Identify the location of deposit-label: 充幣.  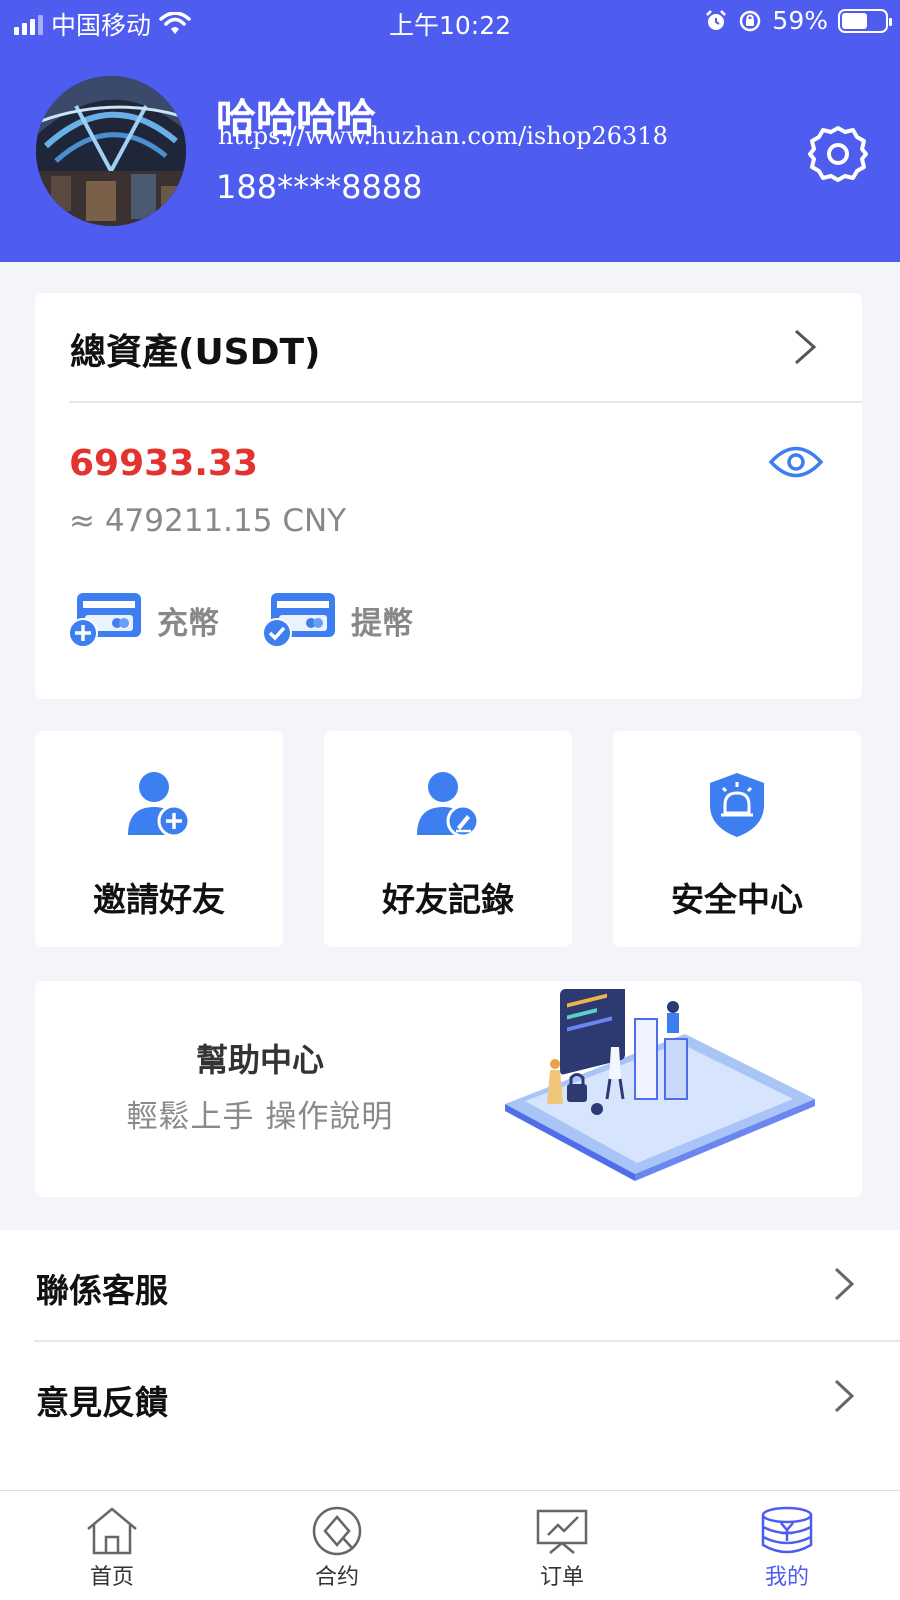
(188, 623).